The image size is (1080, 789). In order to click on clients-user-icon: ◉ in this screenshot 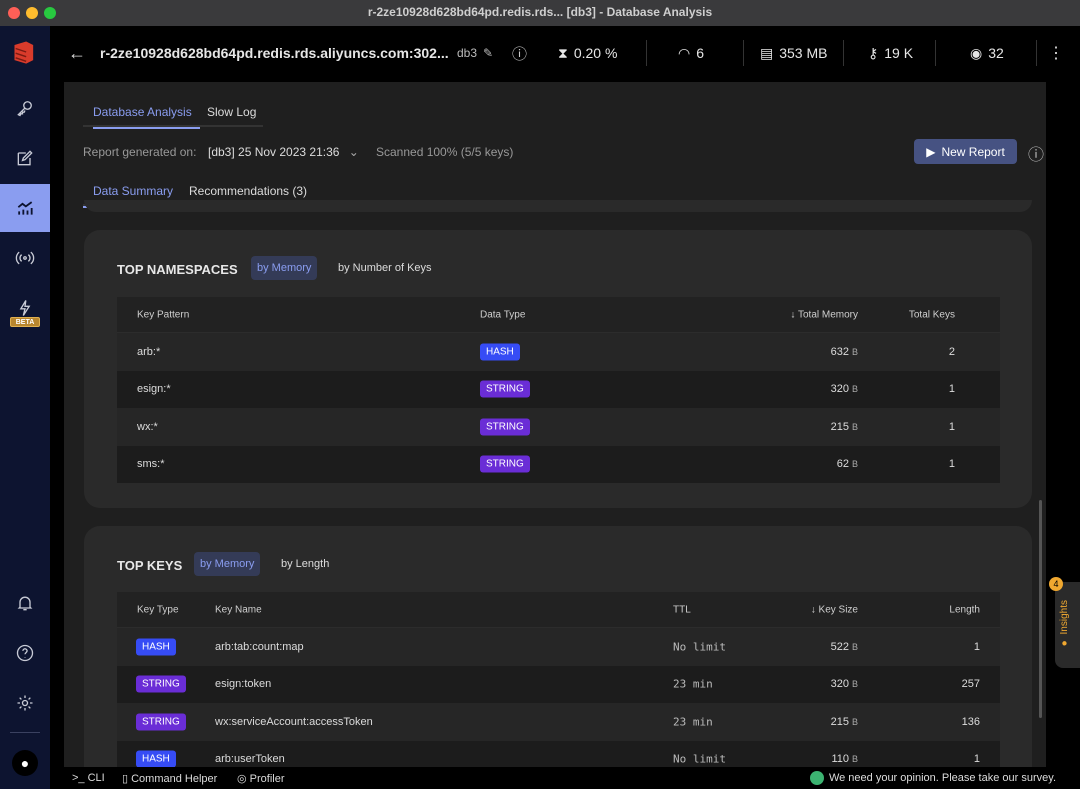, I will do `click(976, 52)`.